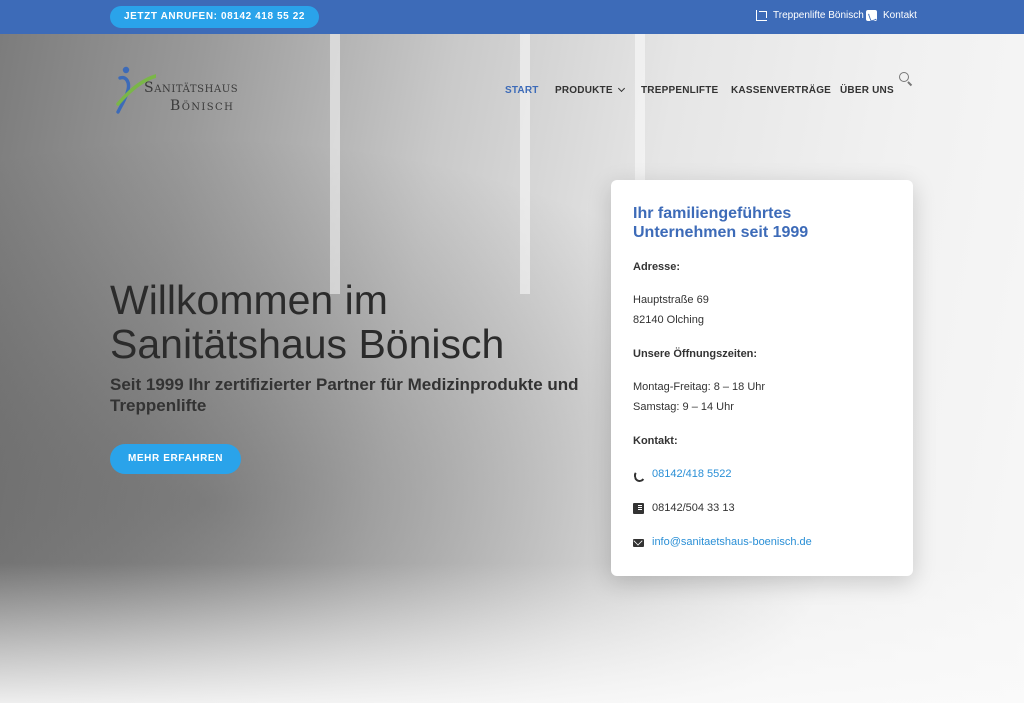  I want to click on call-now-button: JETZT ANRUFEN: 08142 418 55 22, so click(215, 17).